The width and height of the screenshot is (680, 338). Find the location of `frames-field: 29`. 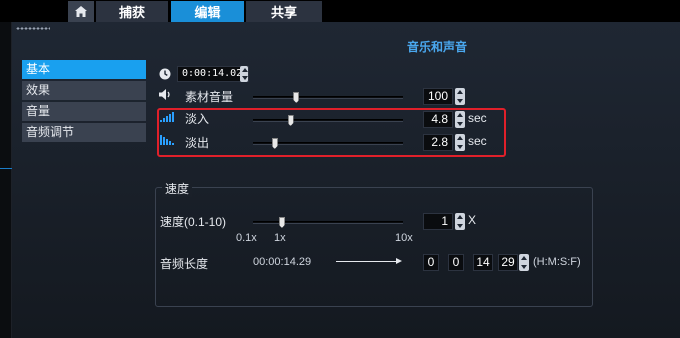

frames-field: 29 is located at coordinates (508, 262).